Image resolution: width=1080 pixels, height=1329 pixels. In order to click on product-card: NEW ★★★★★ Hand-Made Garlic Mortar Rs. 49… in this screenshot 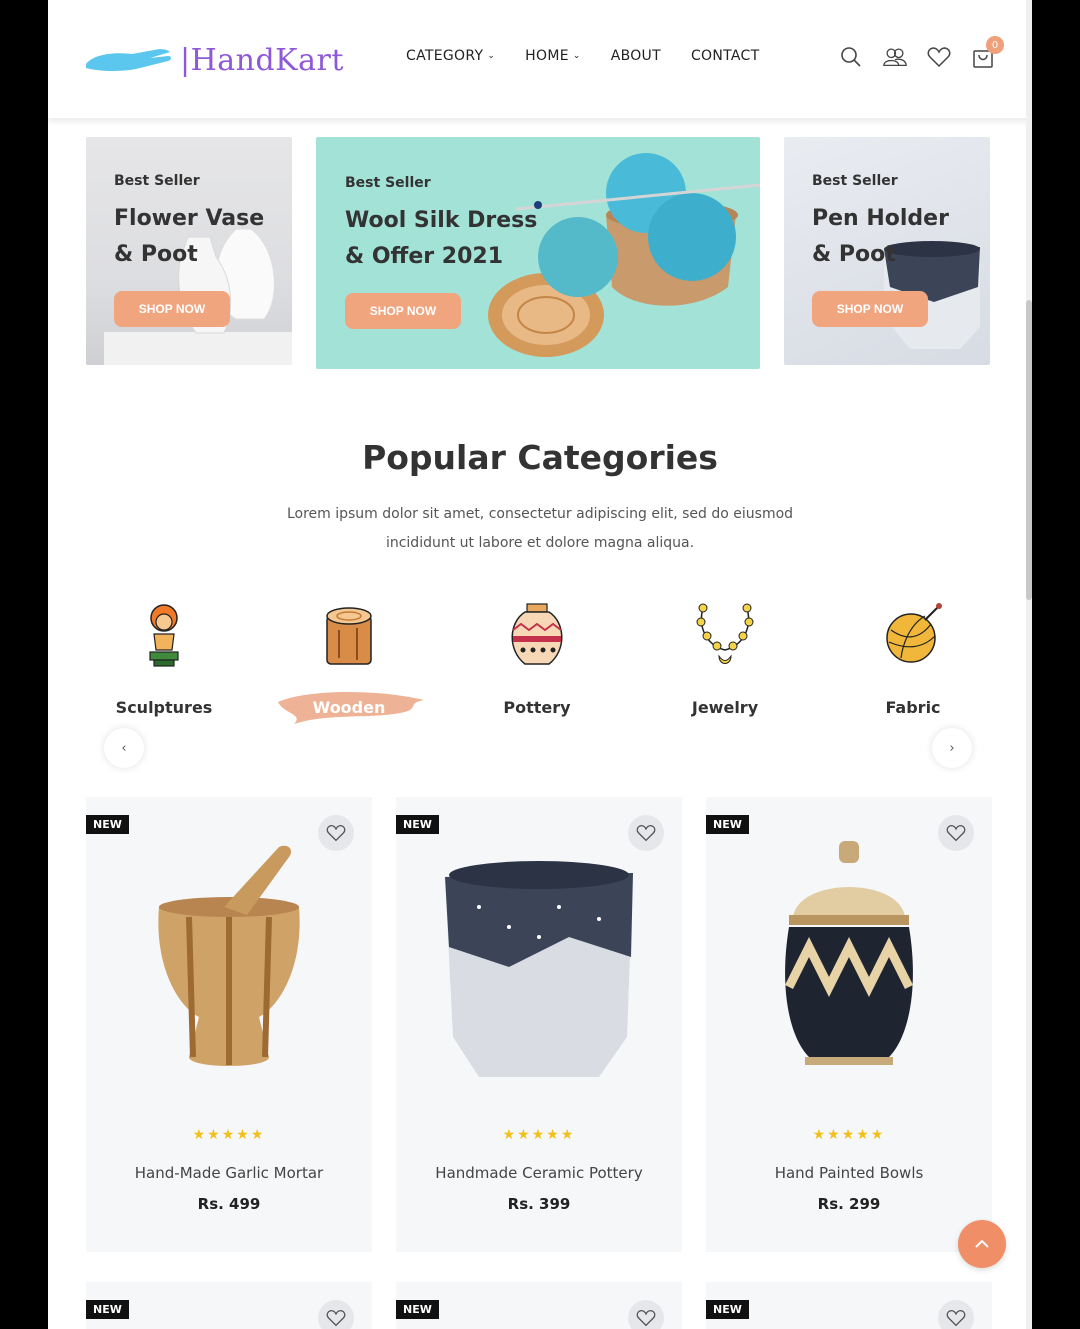, I will do `click(229, 1024)`.